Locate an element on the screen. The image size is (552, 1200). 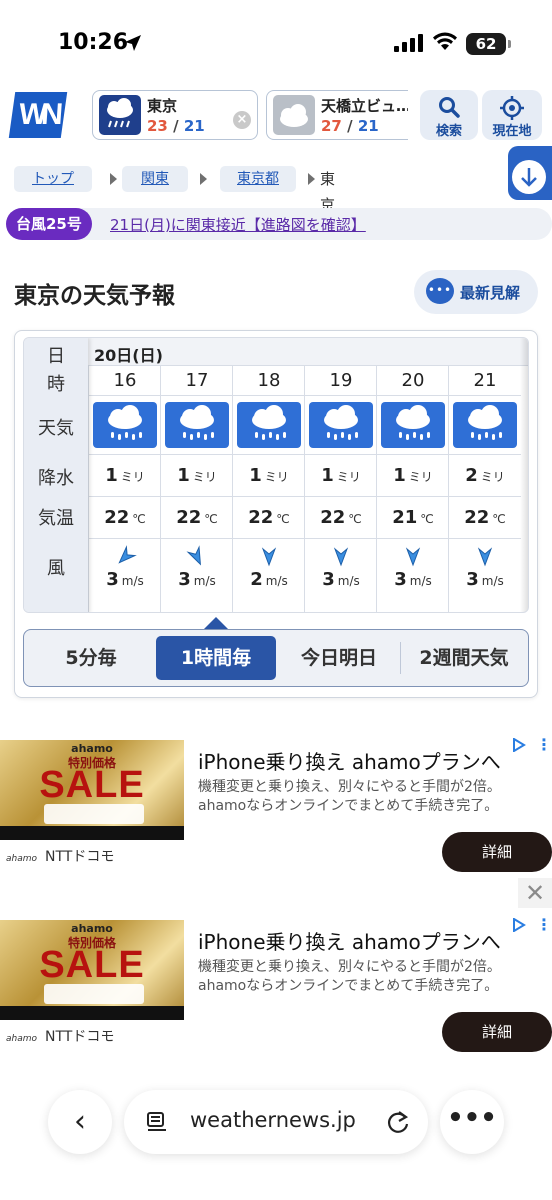
hour-column: 20 1 ミリ 21 ℃ 3 m/s is located at coordinates (412, 489).